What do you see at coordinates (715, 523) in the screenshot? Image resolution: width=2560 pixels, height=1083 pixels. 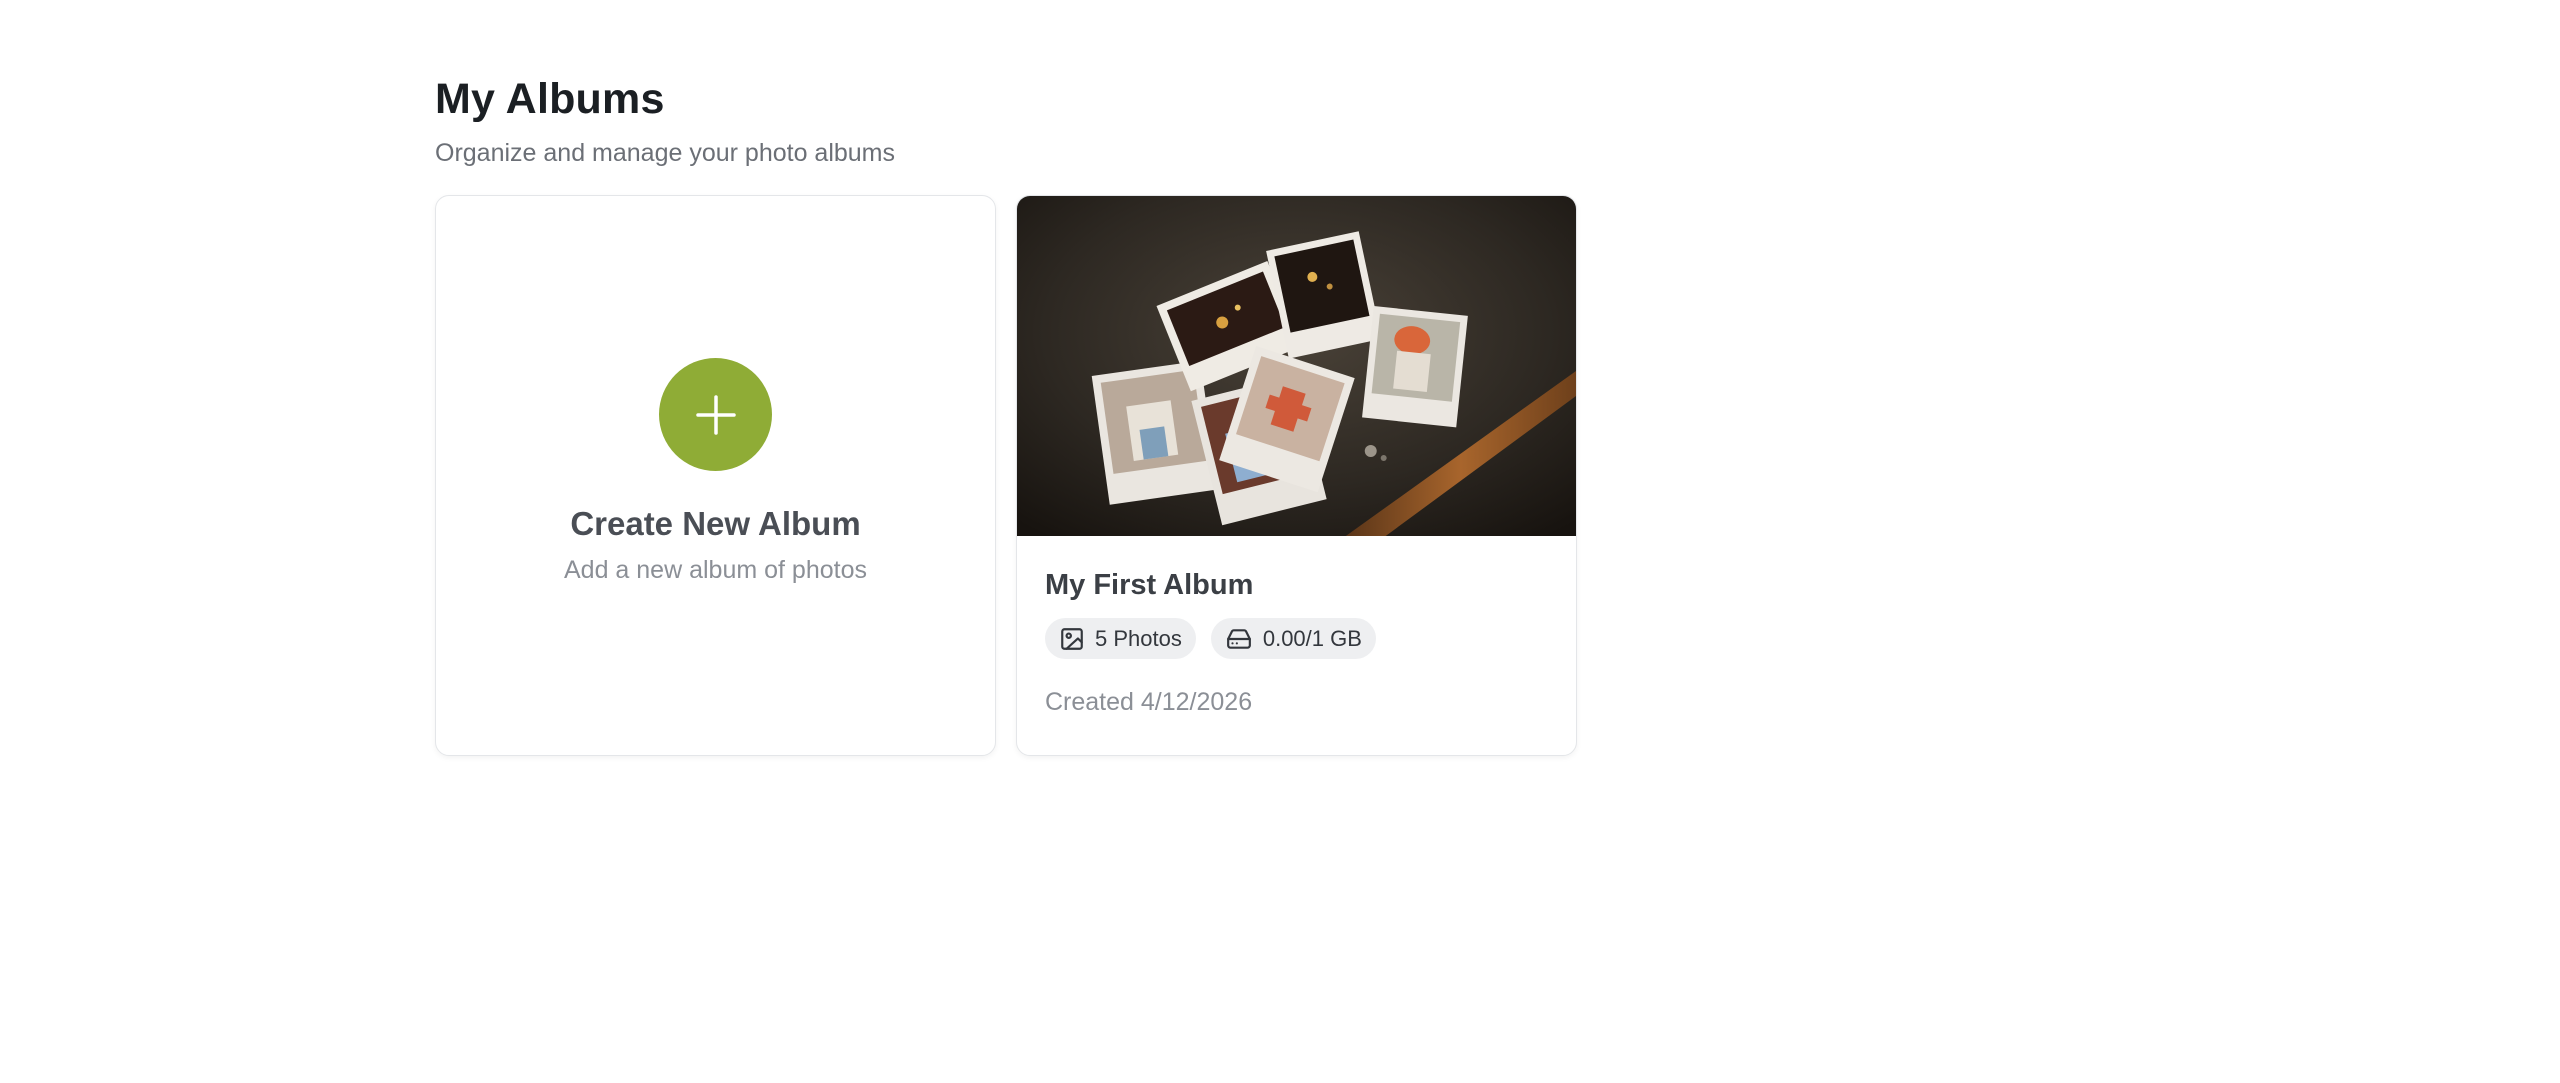 I see `create-album-title: Create New Album` at bounding box center [715, 523].